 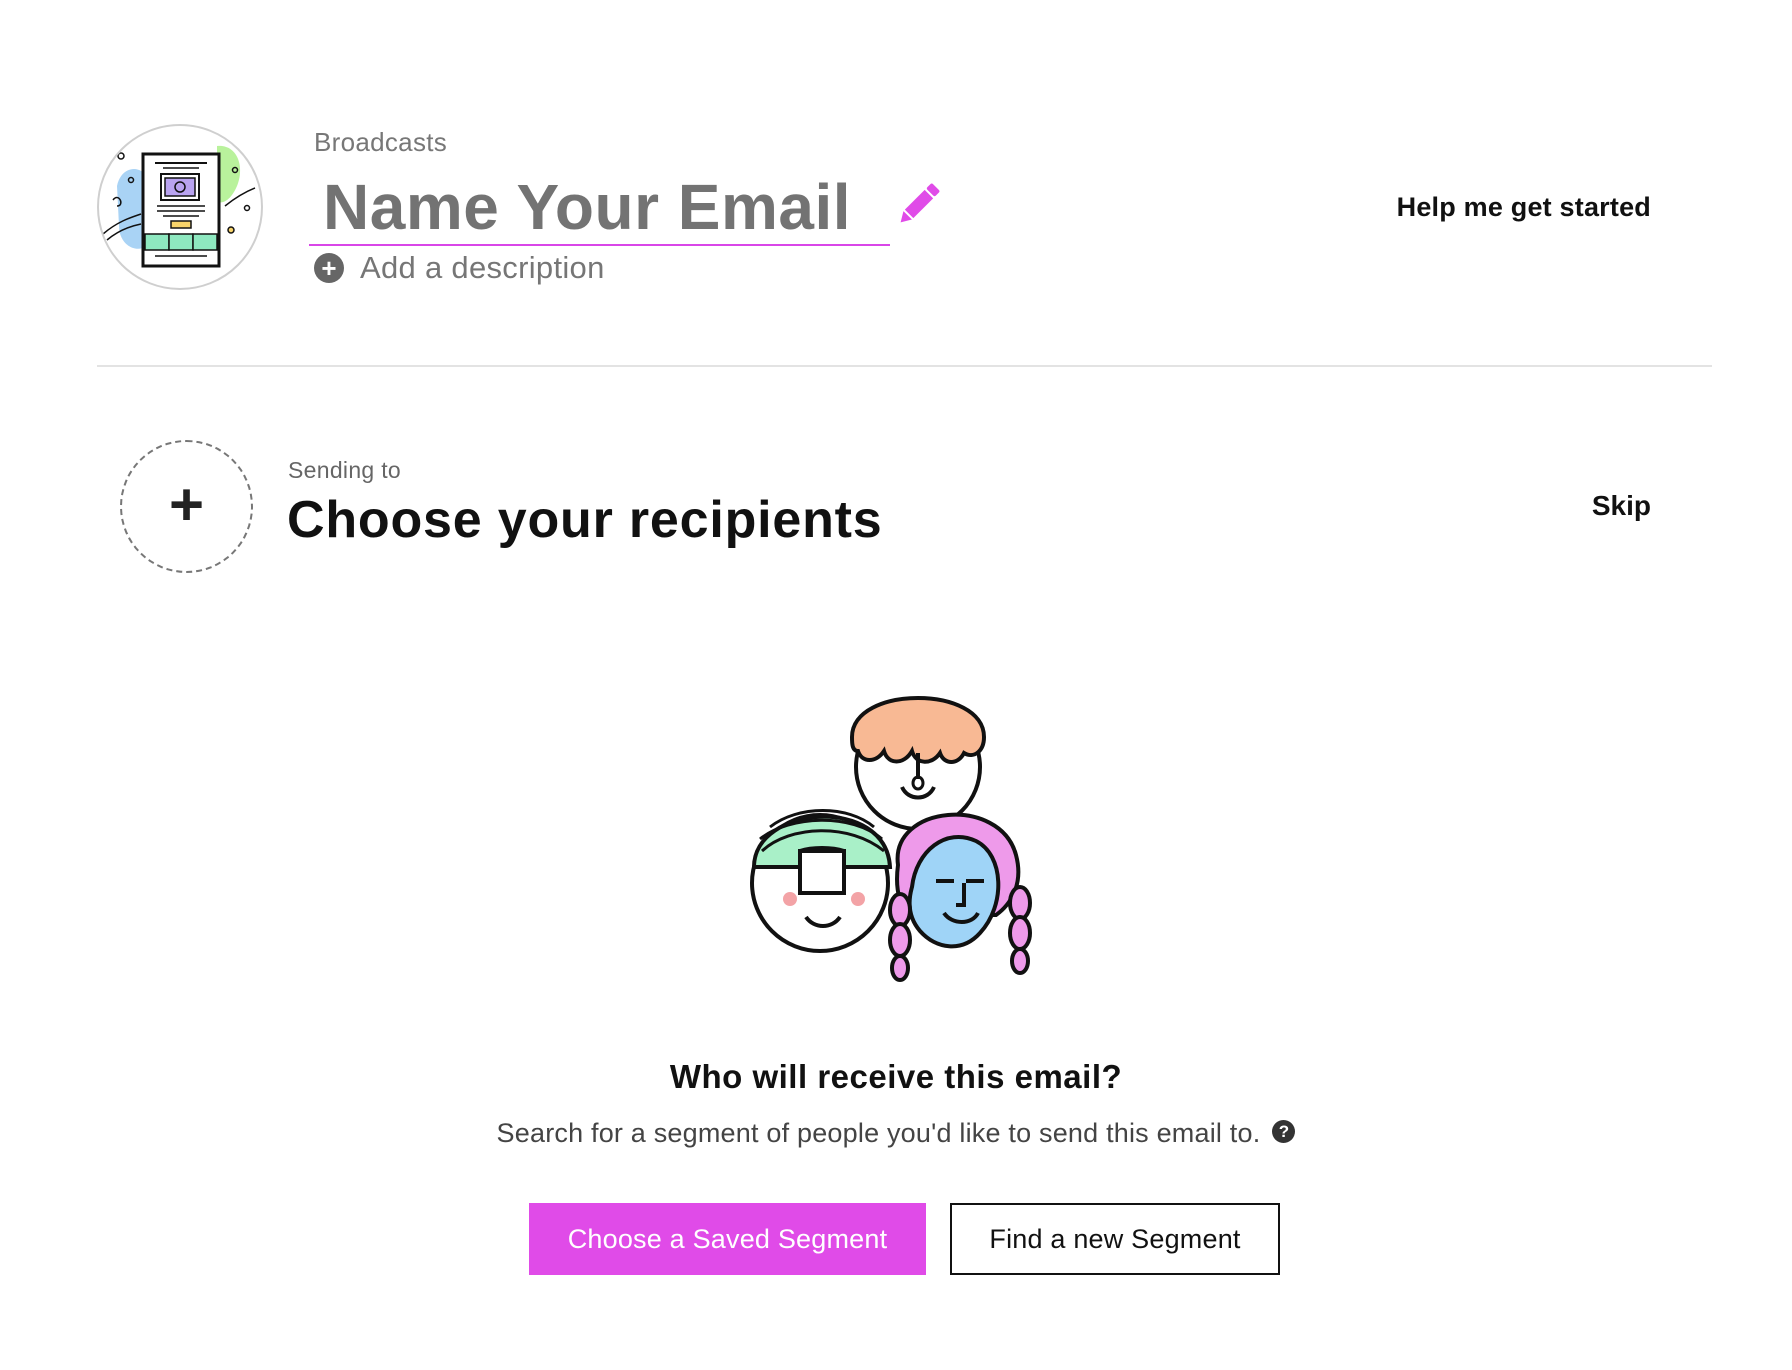 What do you see at coordinates (381, 142) in the screenshot?
I see `breadcrumb: Broadcasts` at bounding box center [381, 142].